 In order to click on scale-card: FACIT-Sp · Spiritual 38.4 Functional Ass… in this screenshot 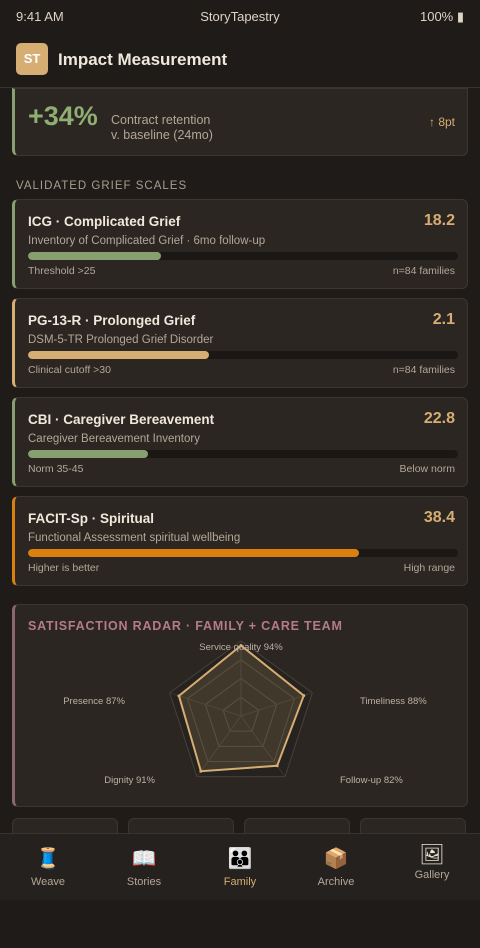, I will do `click(240, 541)`.